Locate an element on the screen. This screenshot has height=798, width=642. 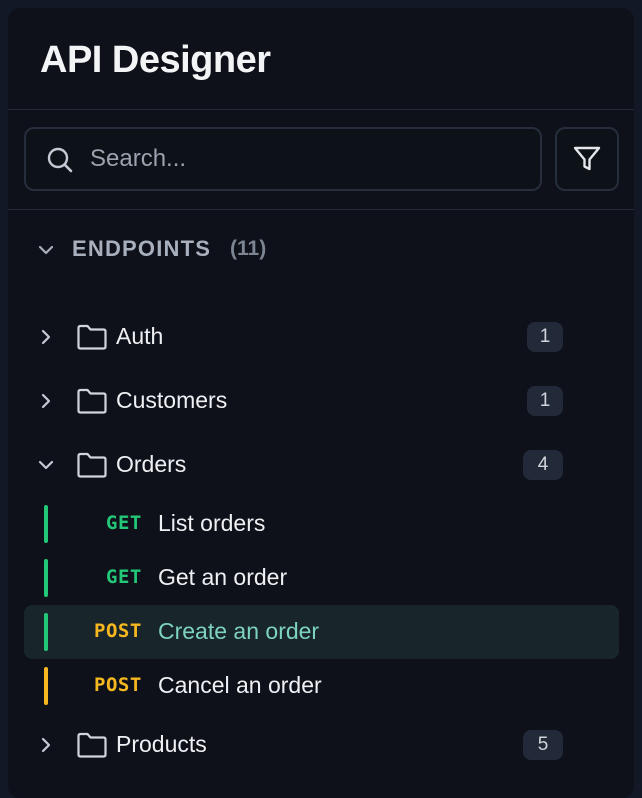
endpoint-get-an-order: GET Get an order is located at coordinates (321, 578).